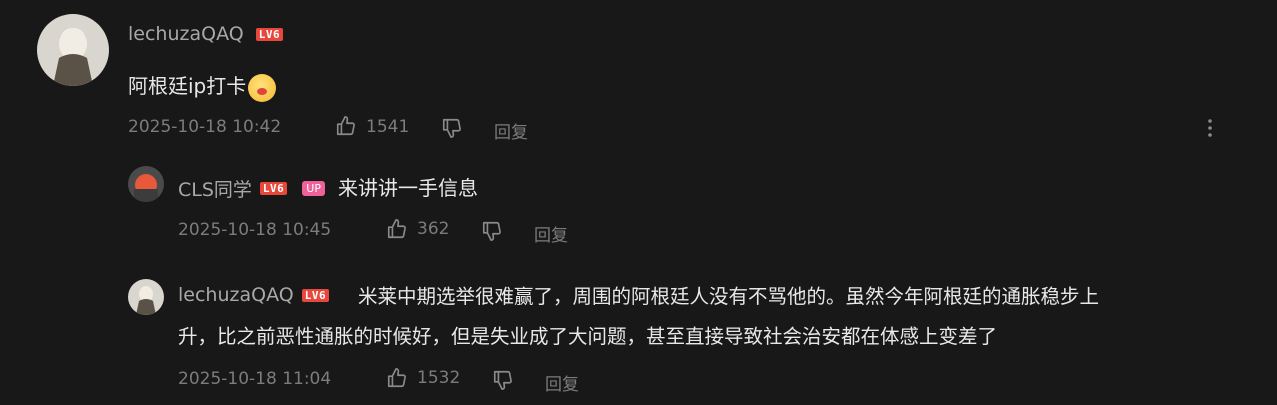  I want to click on reply-header: CLS同学 LV6 UP 来讲讲一手信息, so click(328, 188).